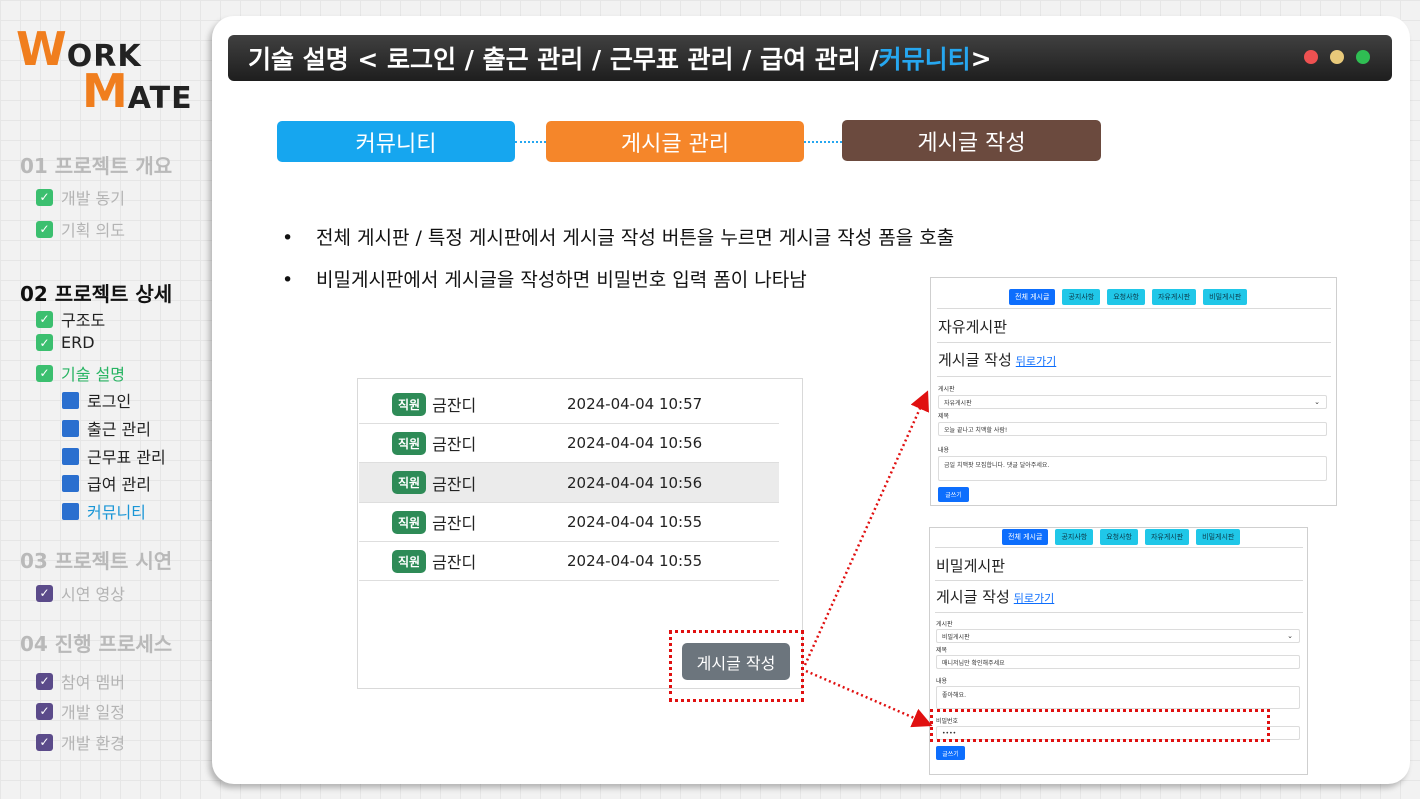 The image size is (1420, 799). Describe the element at coordinates (869, 698) in the screenshot. I see `arrow-to-password` at that location.